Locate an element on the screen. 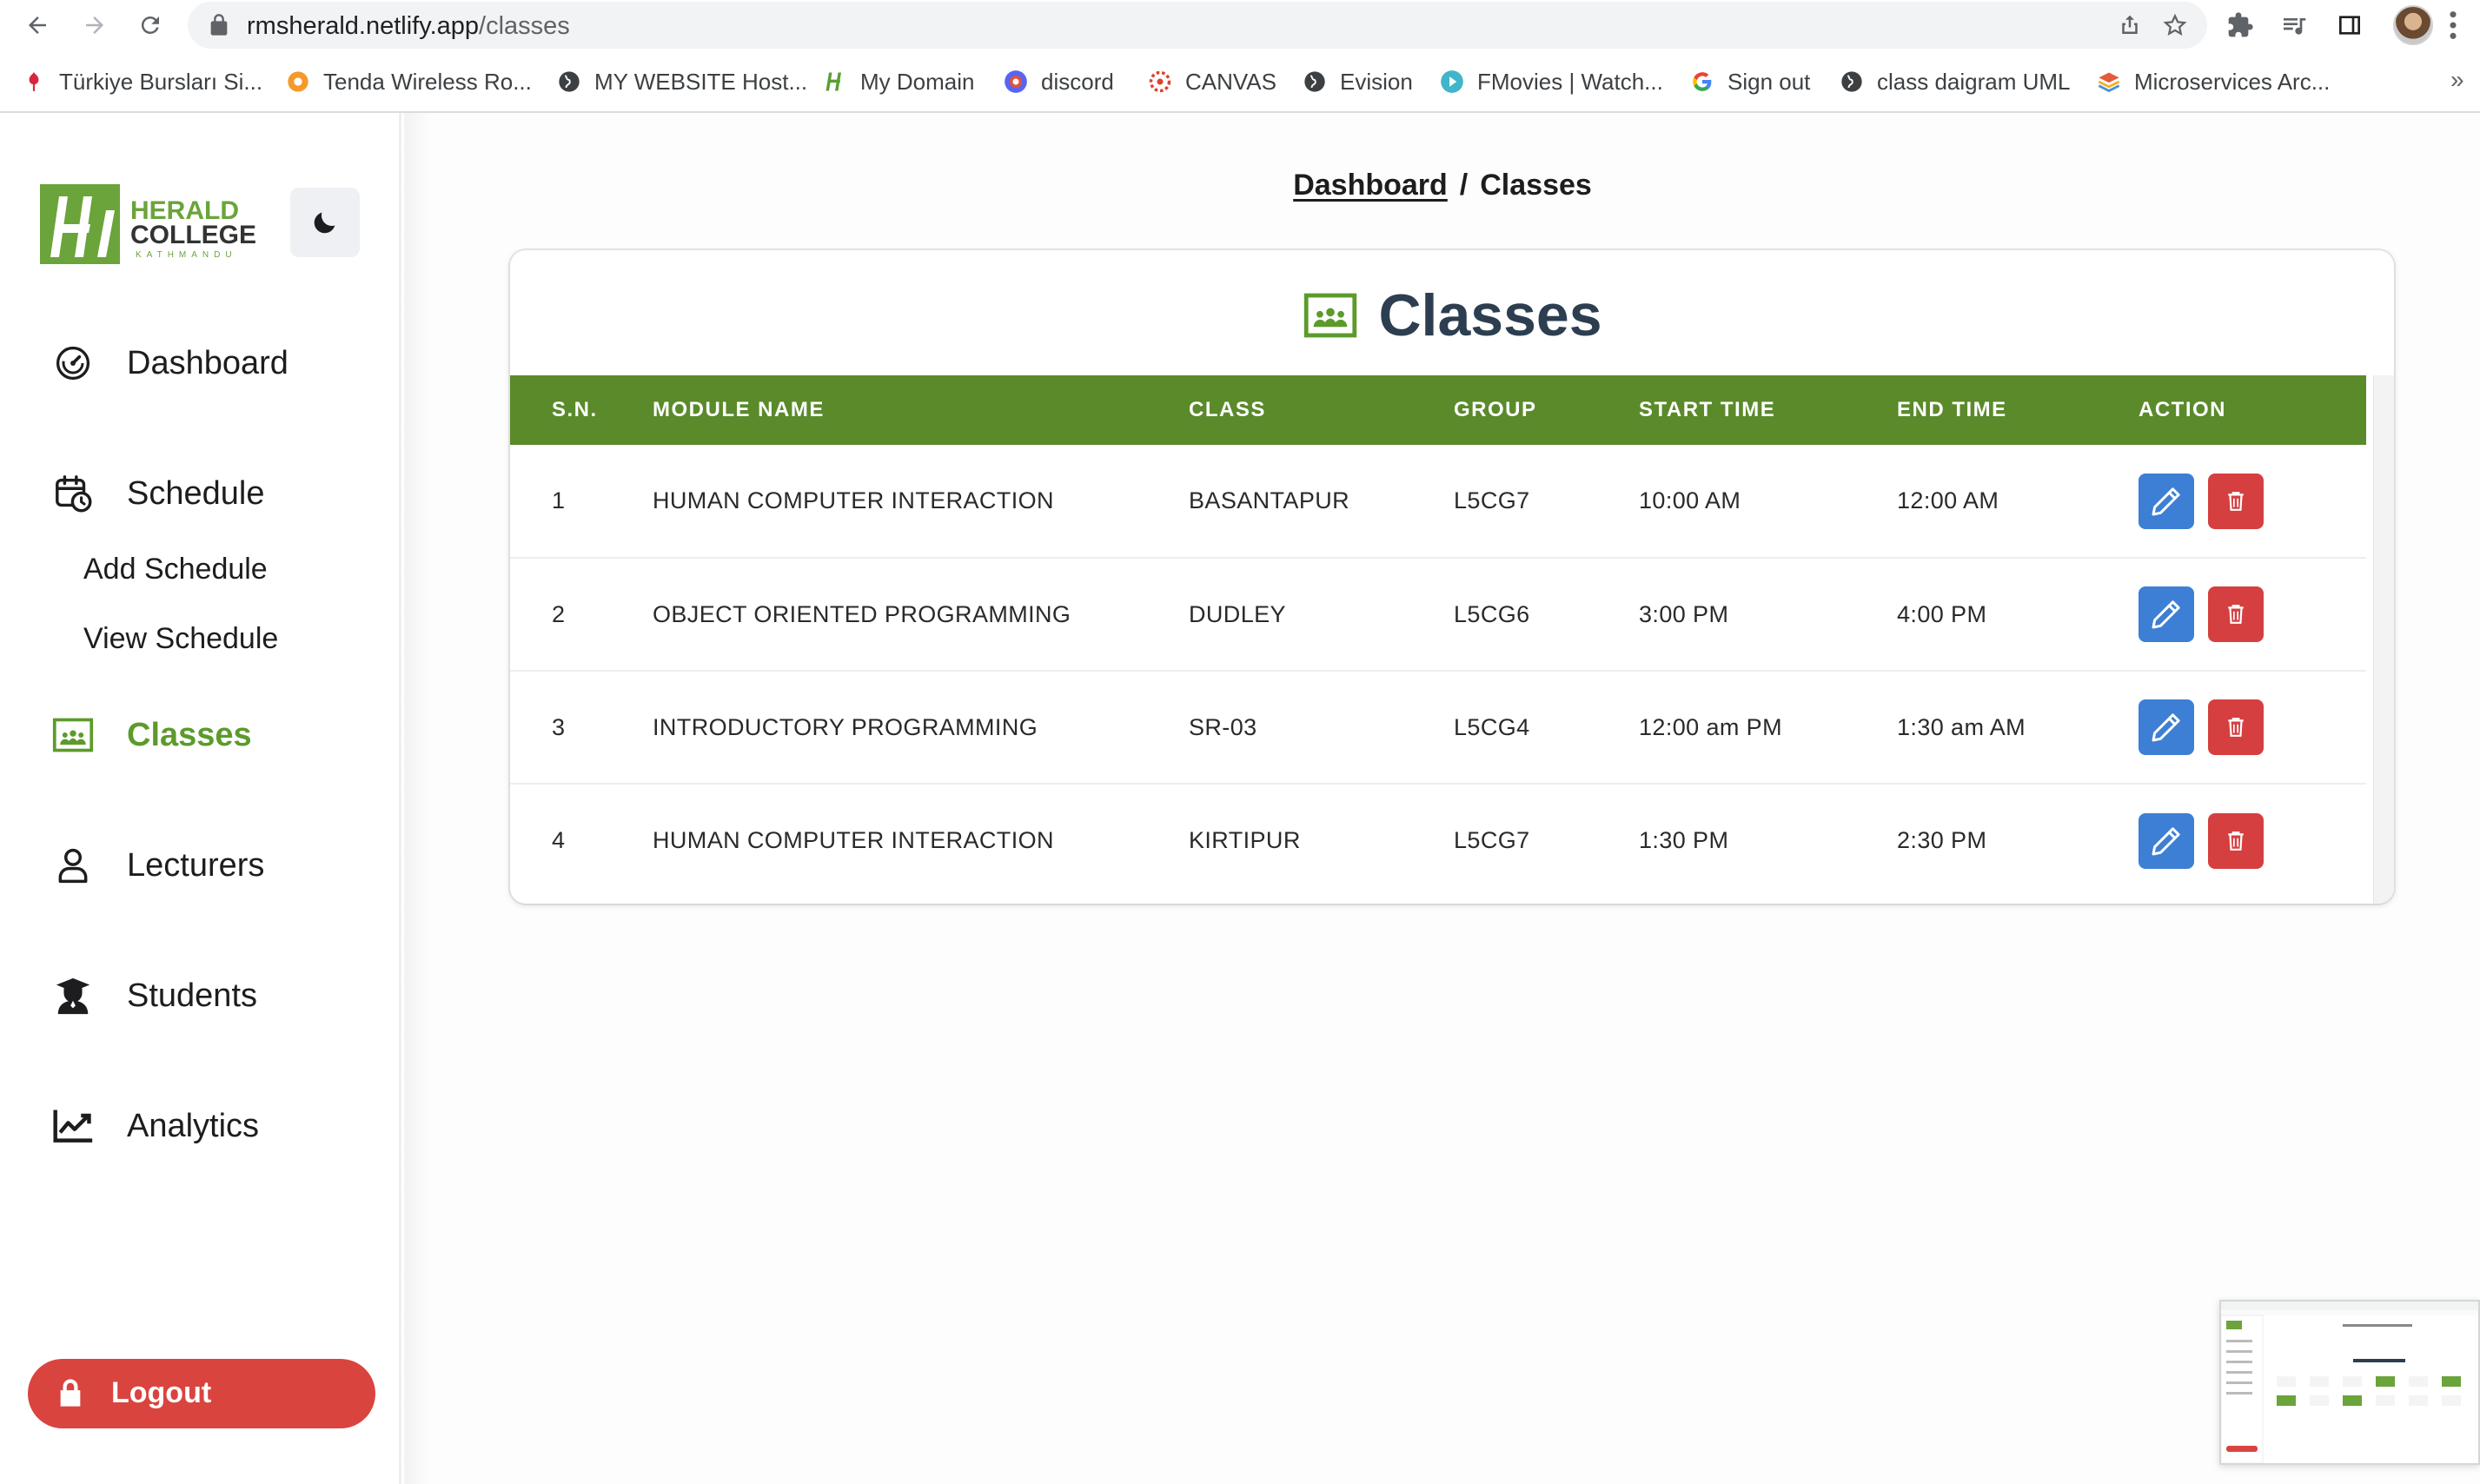 Image resolution: width=2480 pixels, height=1484 pixels. card-title: Classes is located at coordinates (1452, 315).